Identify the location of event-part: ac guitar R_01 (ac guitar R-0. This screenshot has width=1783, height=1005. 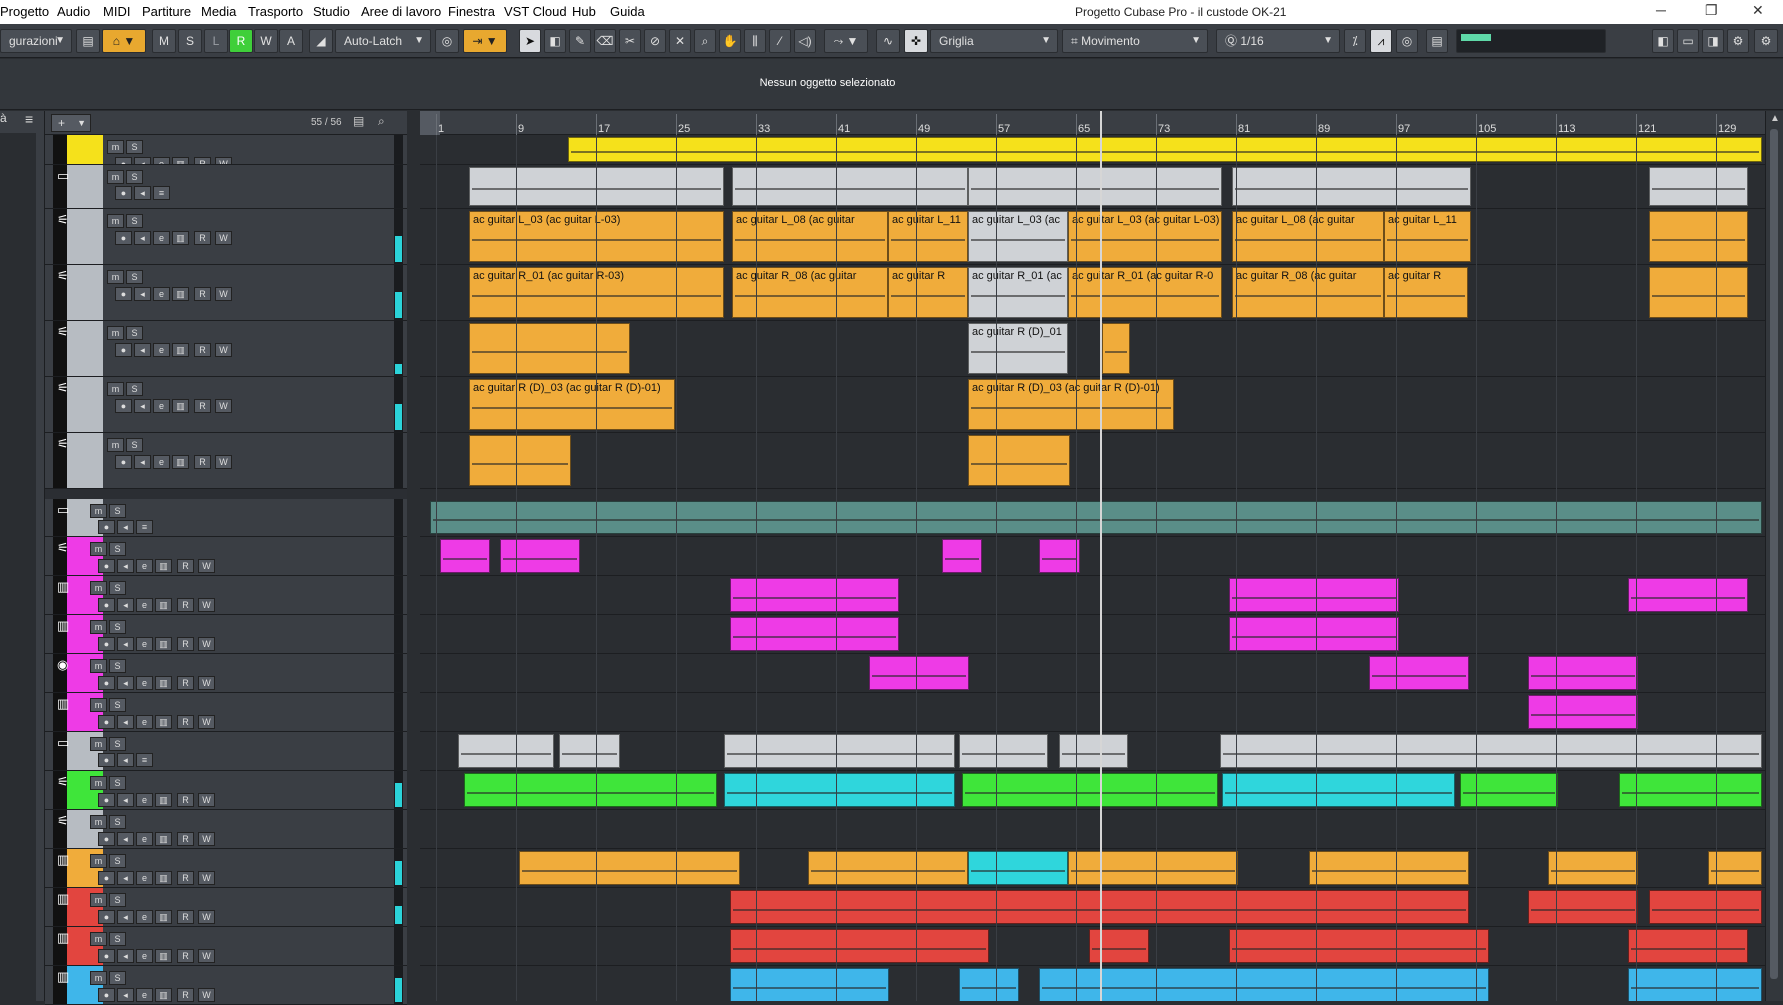
(1145, 292).